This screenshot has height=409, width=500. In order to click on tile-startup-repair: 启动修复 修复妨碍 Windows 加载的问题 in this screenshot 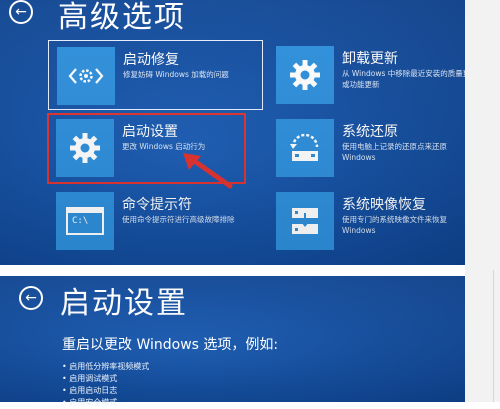, I will do `click(155, 75)`.